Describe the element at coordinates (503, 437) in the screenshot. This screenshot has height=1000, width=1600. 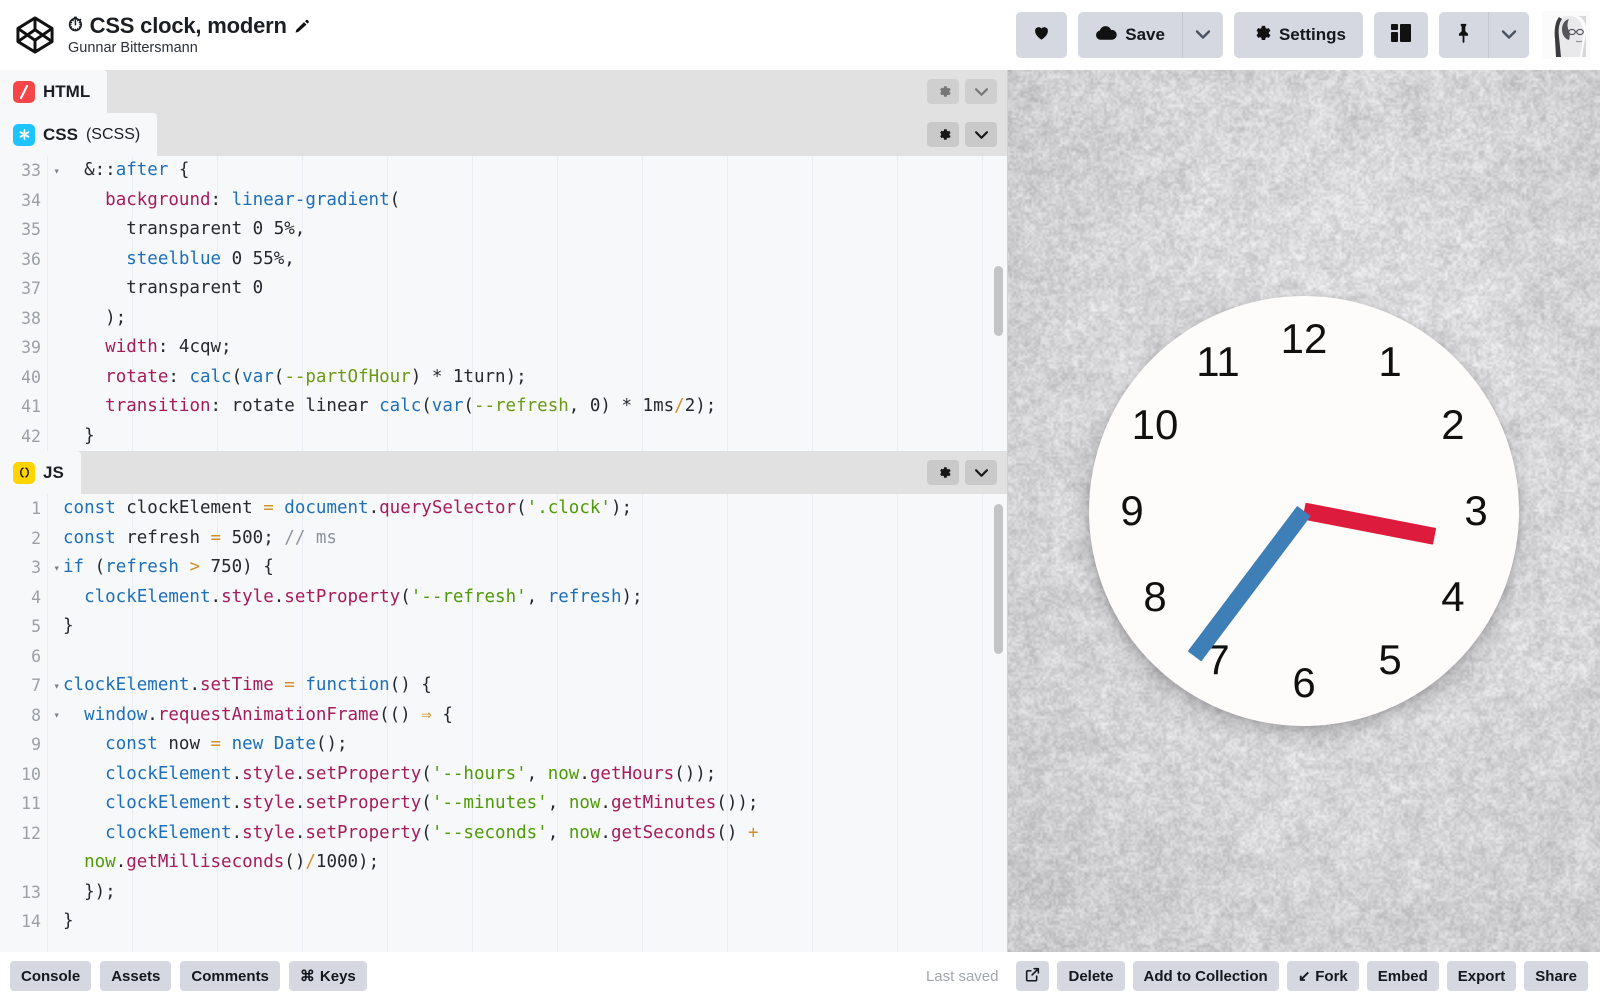
I see `code-line: 42 }` at that location.